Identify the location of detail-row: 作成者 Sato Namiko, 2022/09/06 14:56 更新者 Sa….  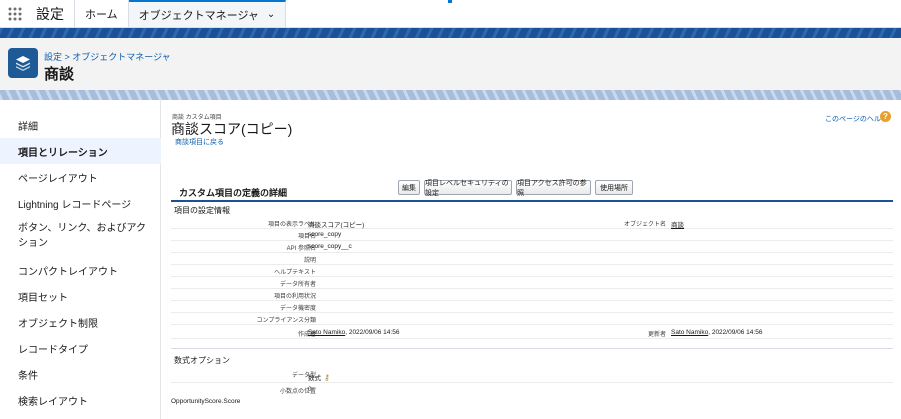
(532, 333).